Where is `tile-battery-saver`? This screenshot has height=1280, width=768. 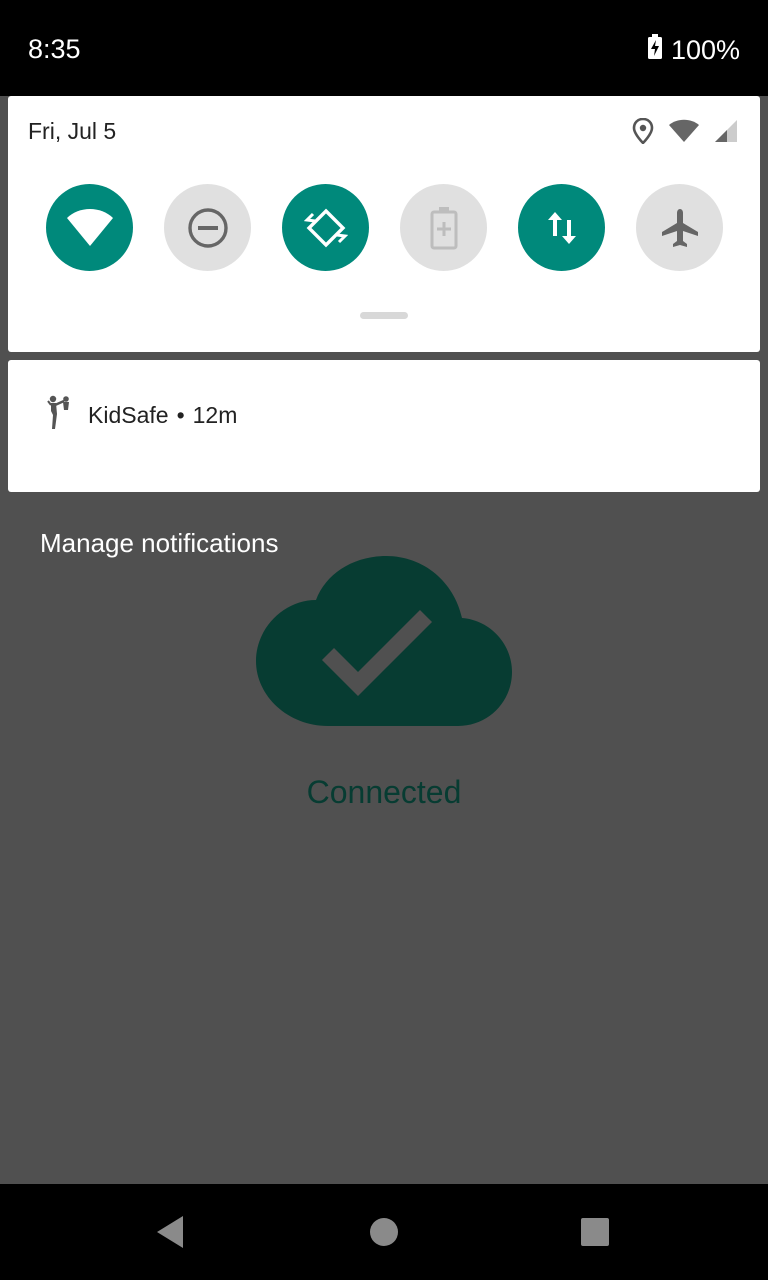 tile-battery-saver is located at coordinates (443, 227).